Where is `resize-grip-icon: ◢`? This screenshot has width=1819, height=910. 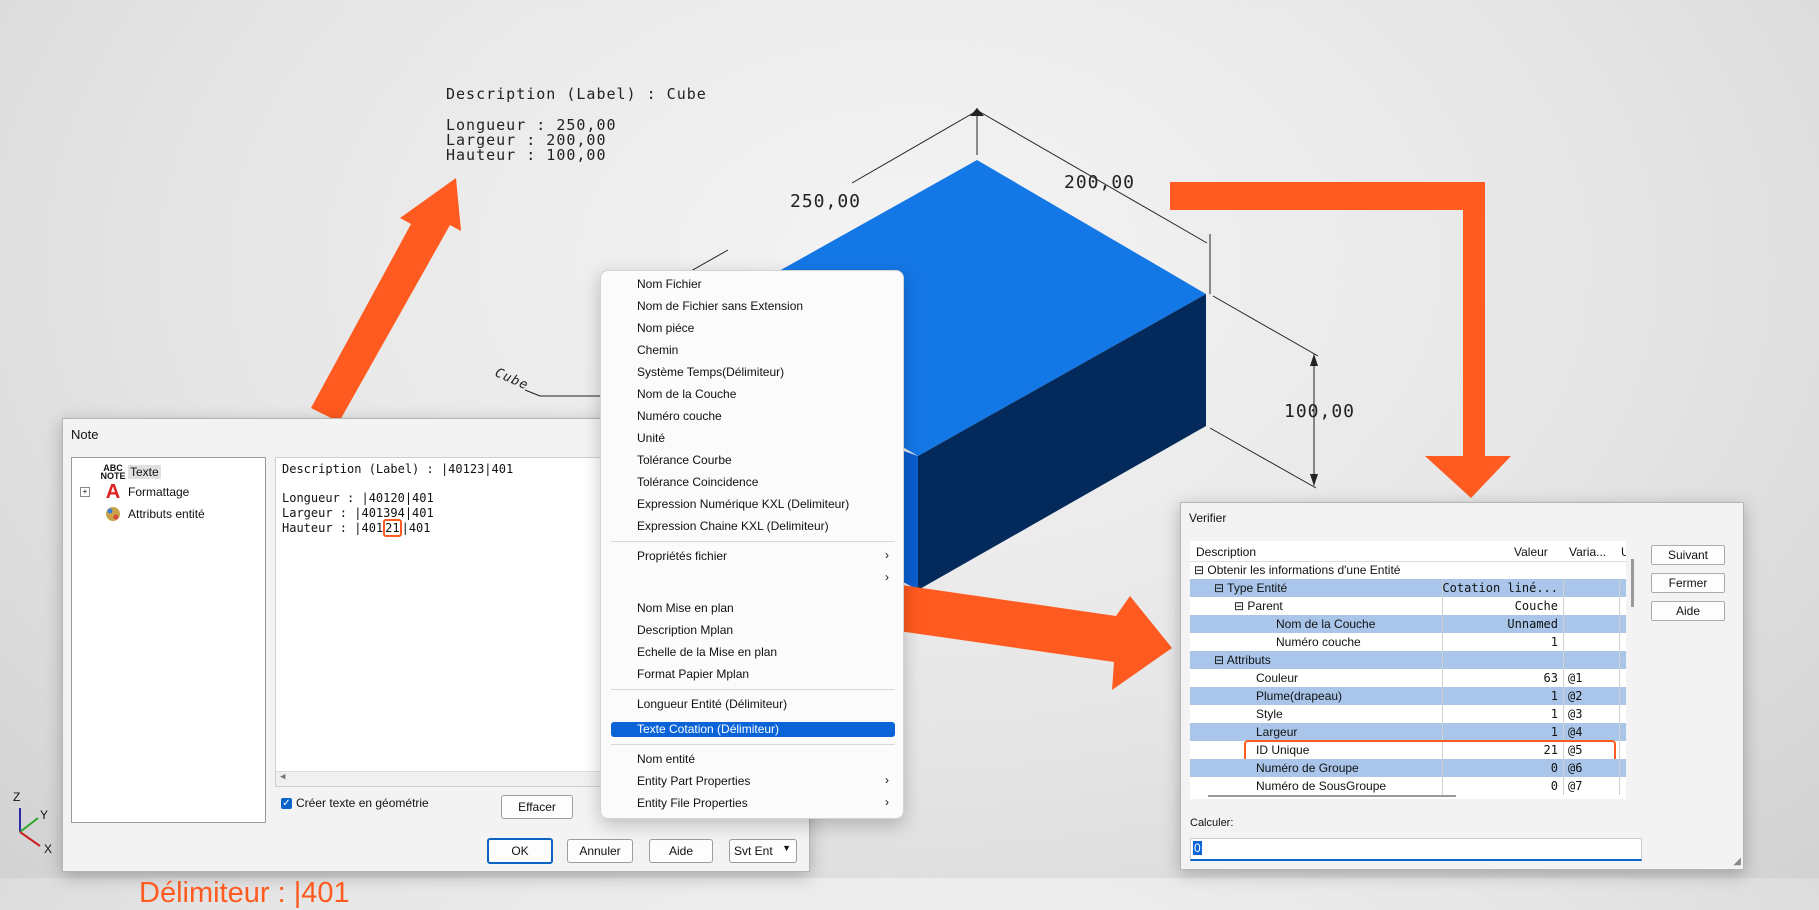
resize-grip-icon: ◢ is located at coordinates (1737, 861).